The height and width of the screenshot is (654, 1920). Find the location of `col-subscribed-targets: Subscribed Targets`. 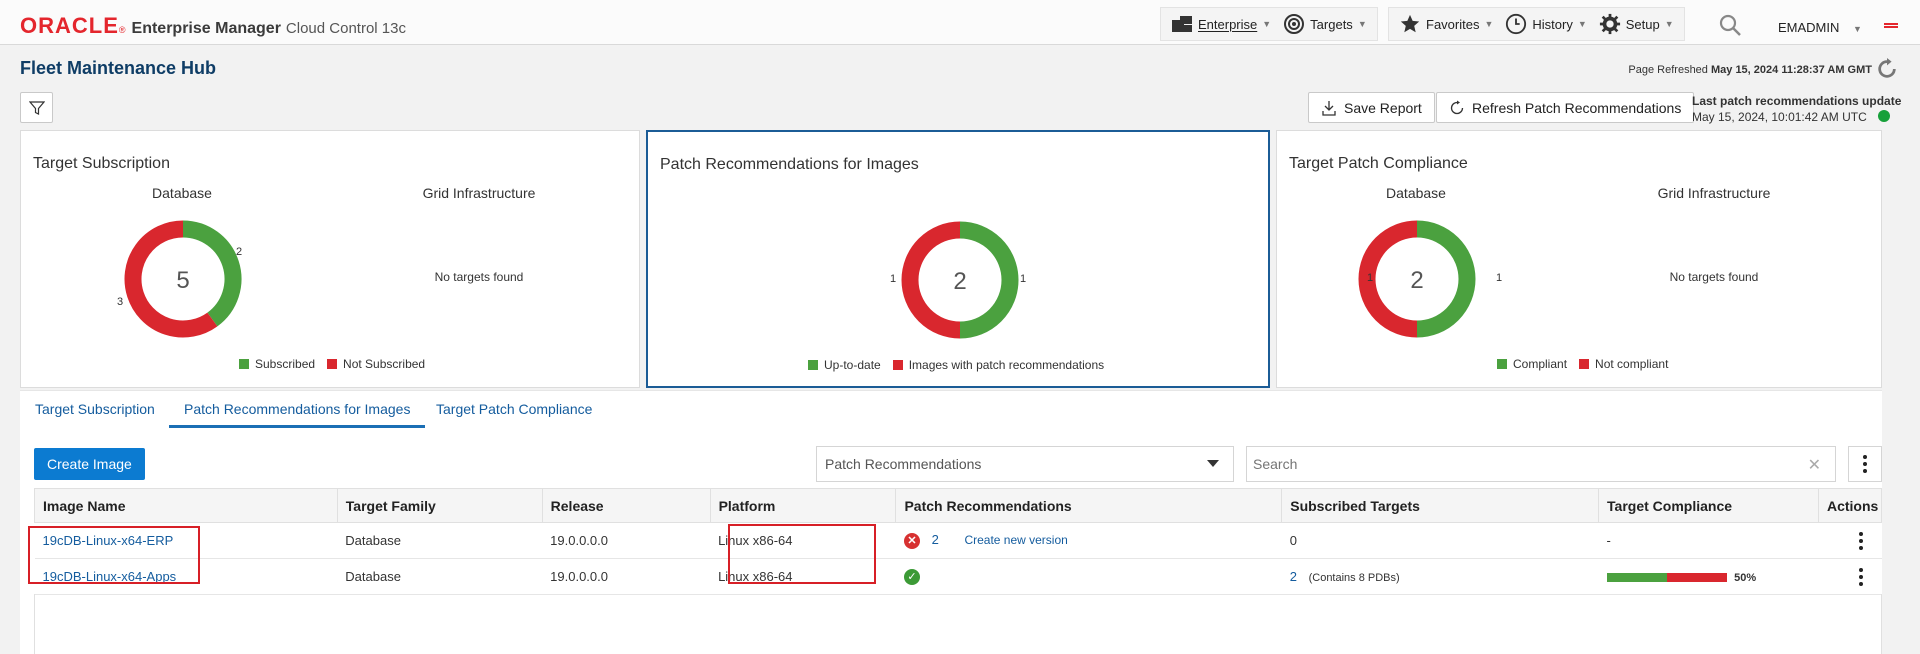

col-subscribed-targets: Subscribed Targets is located at coordinates (1440, 505).